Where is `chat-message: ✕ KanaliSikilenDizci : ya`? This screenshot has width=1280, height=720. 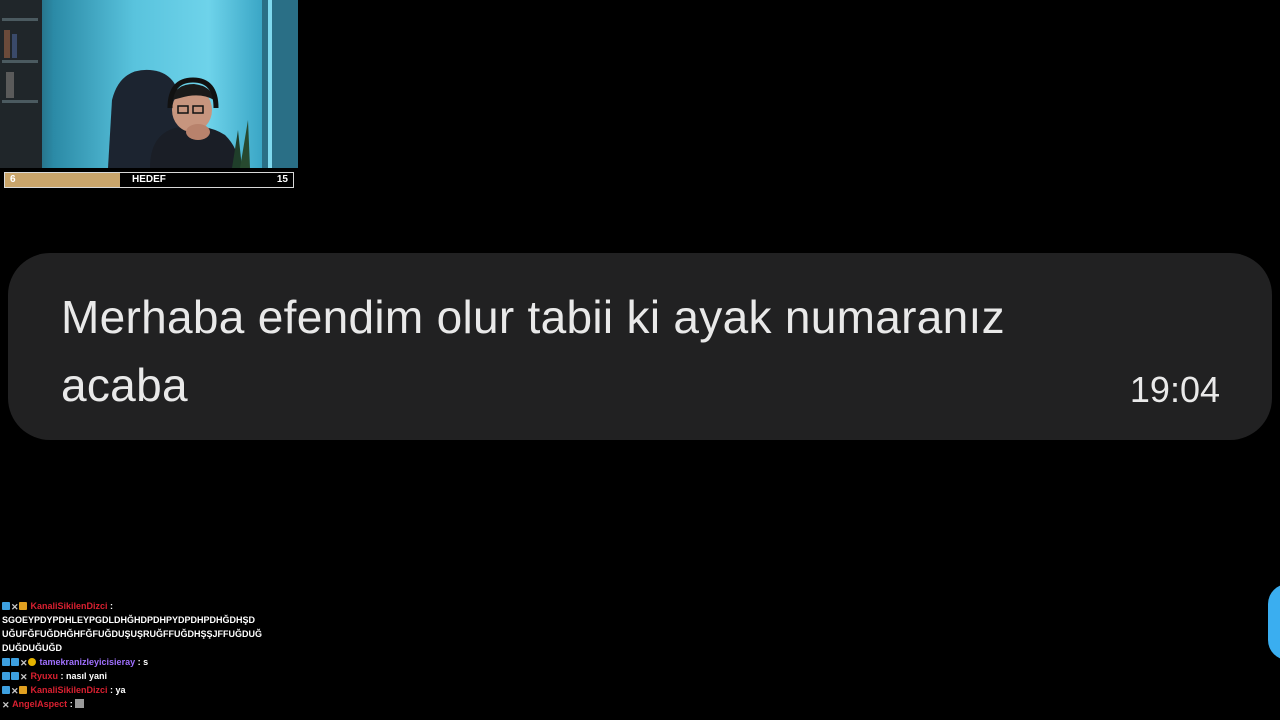
chat-message: ✕ KanaliSikilenDizci : ya is located at coordinates (132, 690).